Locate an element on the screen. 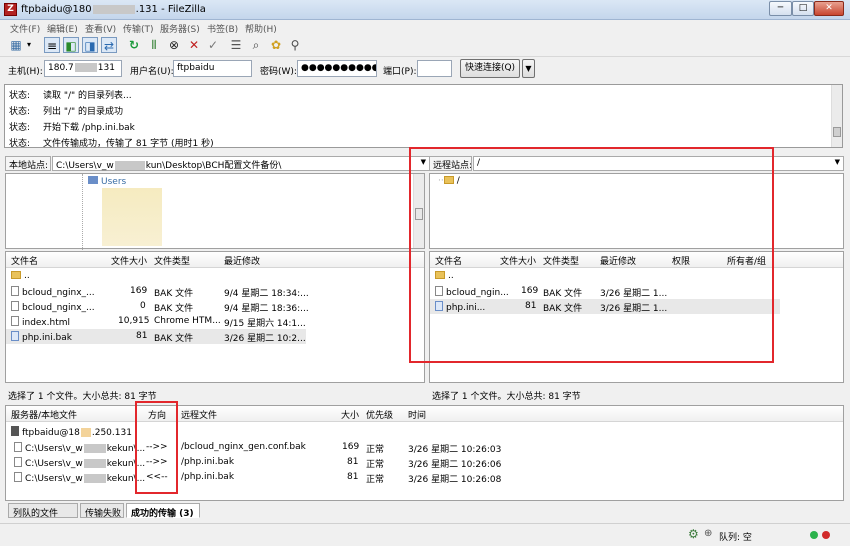  local-site-label: 本地站点: is located at coordinates (28, 163).